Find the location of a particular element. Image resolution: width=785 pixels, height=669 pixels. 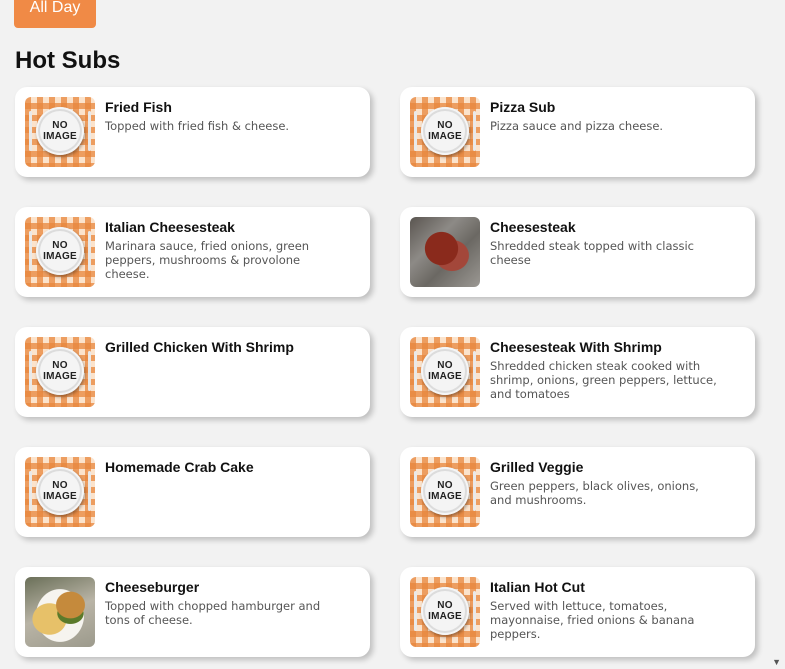

item-name: Italian Hot Cut is located at coordinates (537, 587).